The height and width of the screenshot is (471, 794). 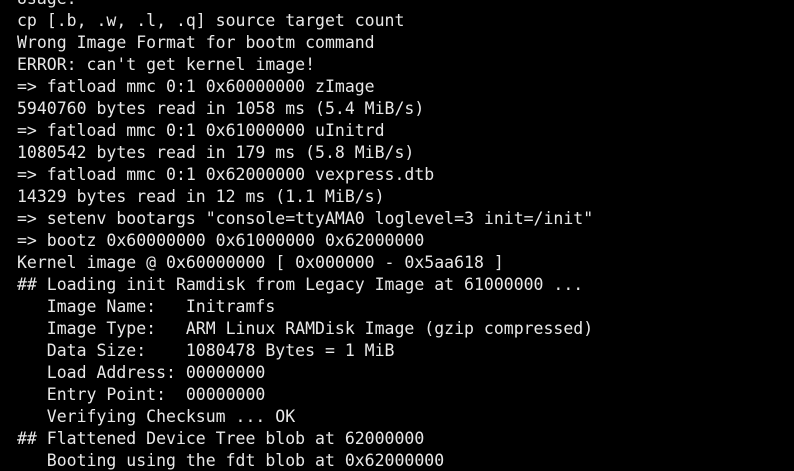 I want to click on terminal-line: 1080542 bytes read in 179 ms (5.8 MiB/s), so click(x=216, y=152).